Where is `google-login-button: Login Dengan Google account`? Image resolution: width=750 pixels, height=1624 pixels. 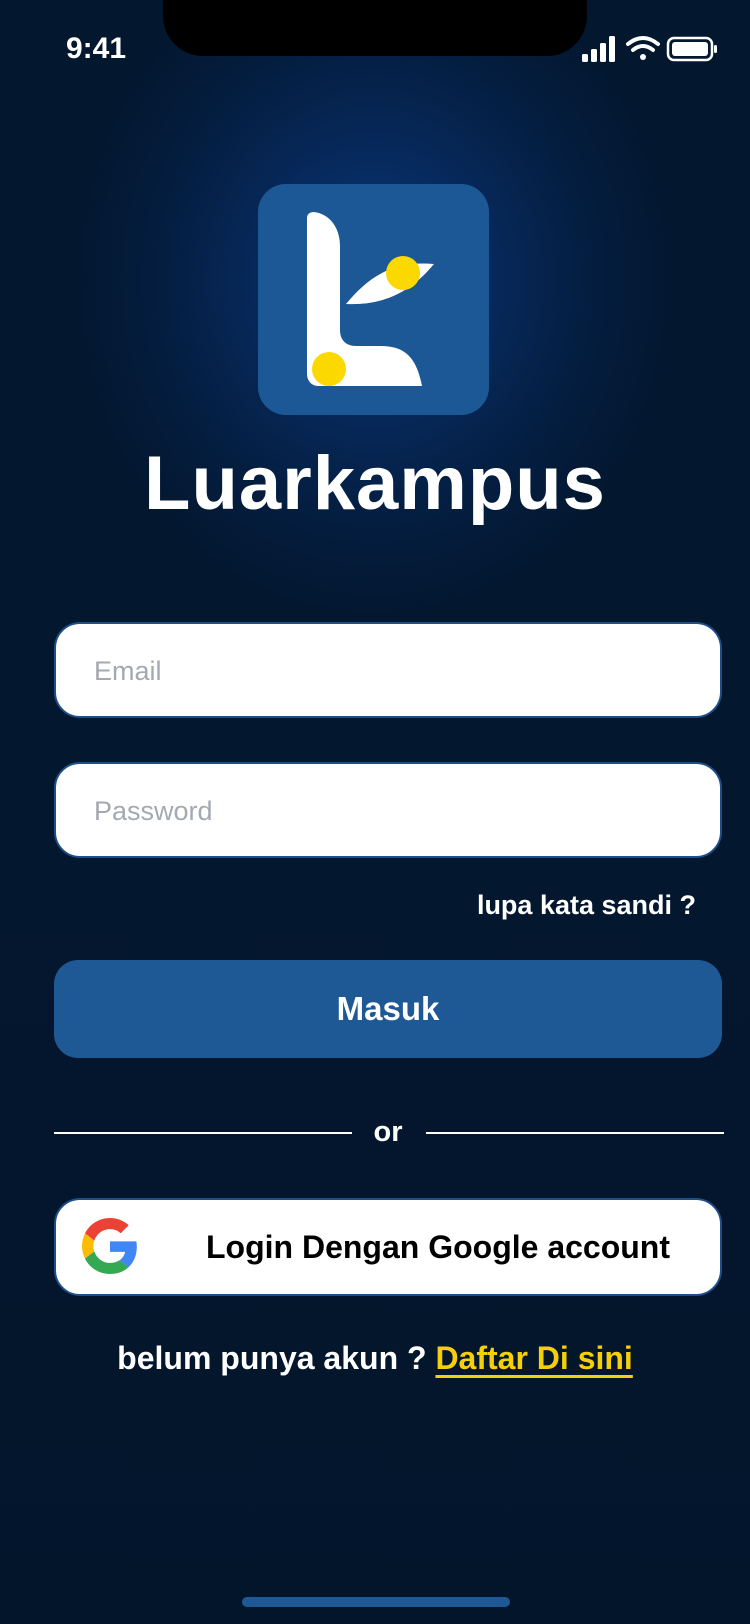
google-login-button: Login Dengan Google account is located at coordinates (388, 1247).